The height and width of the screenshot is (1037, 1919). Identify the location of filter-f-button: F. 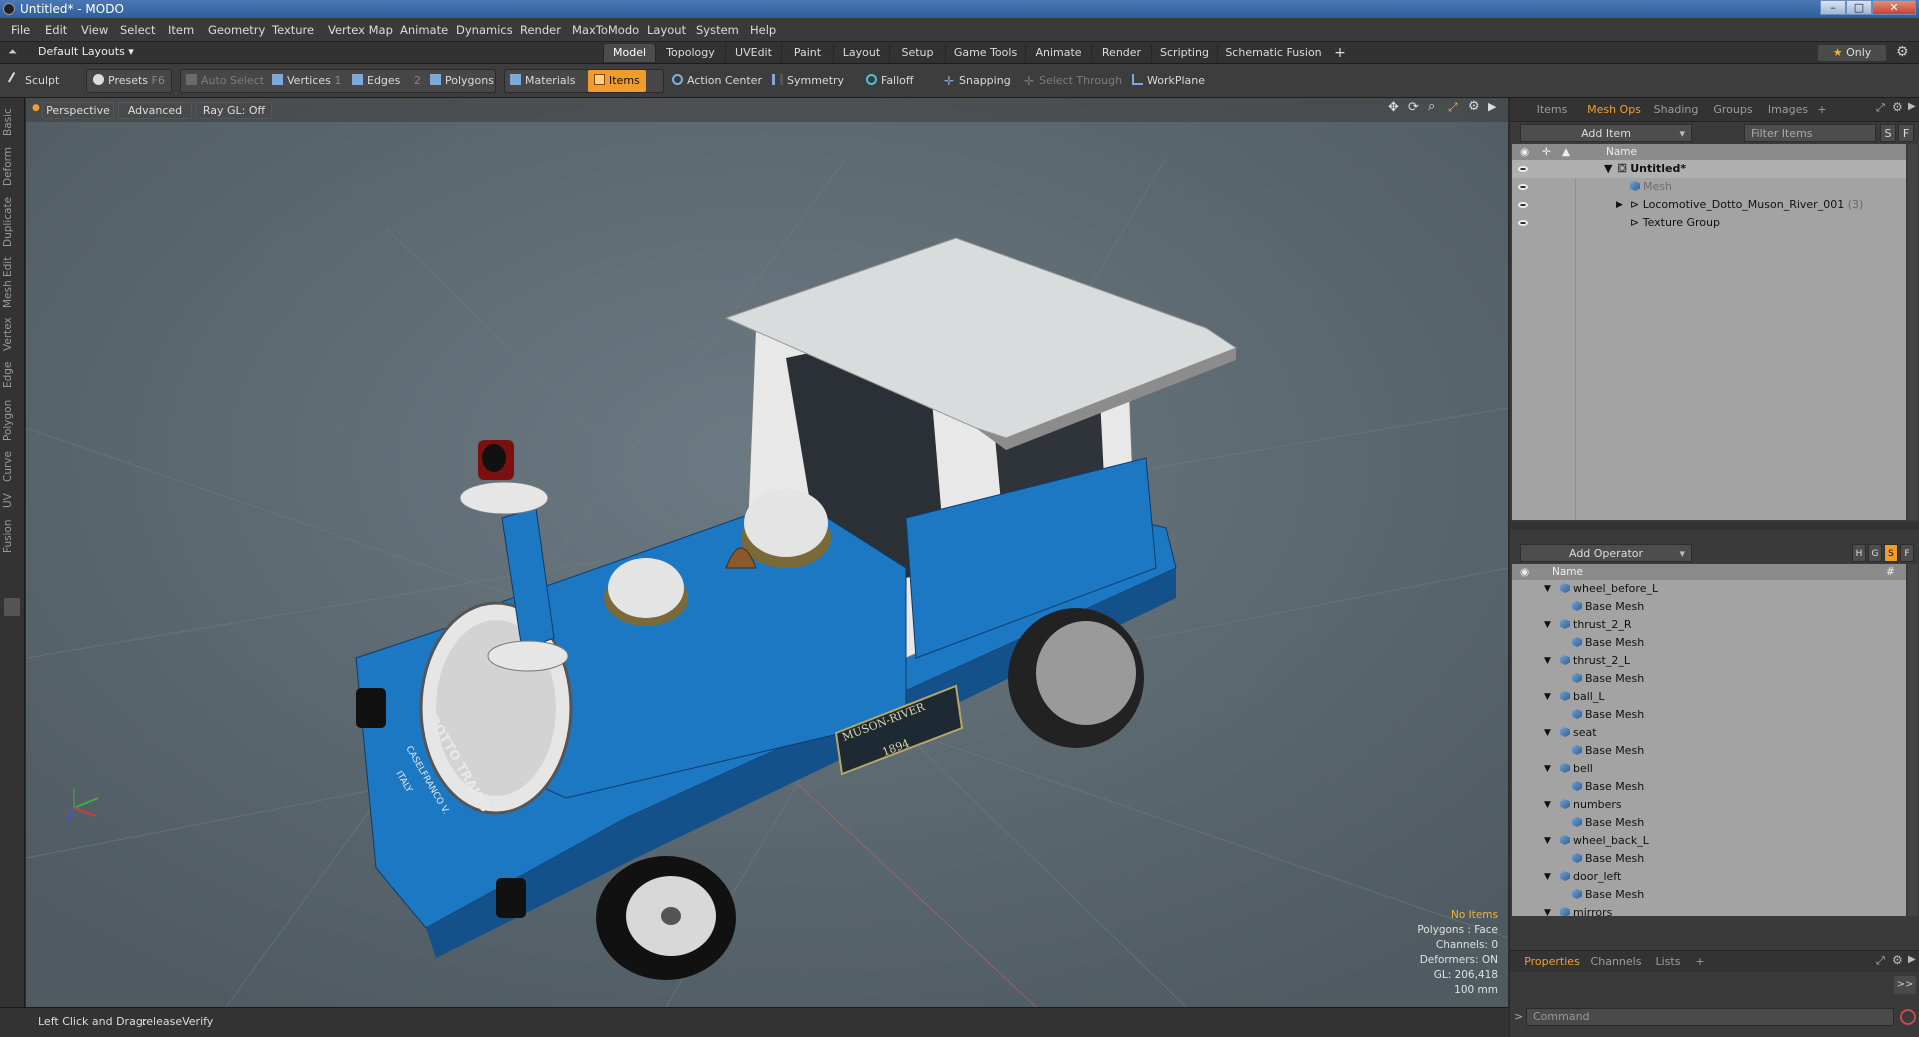
(1906, 133).